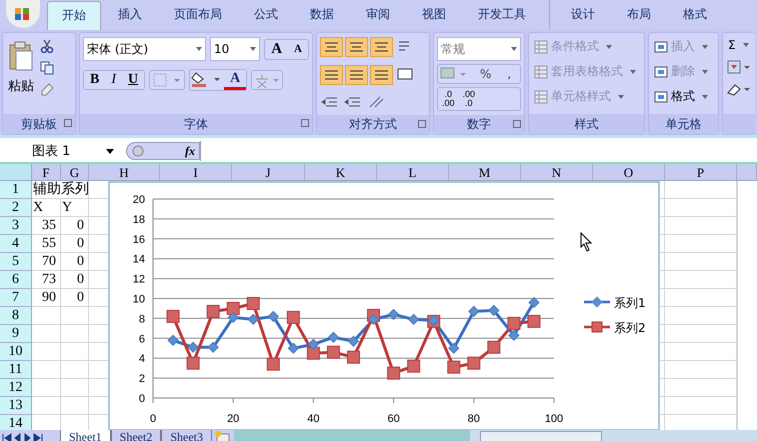  Describe the element at coordinates (16, 262) in the screenshot. I see `row-header: 5` at that location.